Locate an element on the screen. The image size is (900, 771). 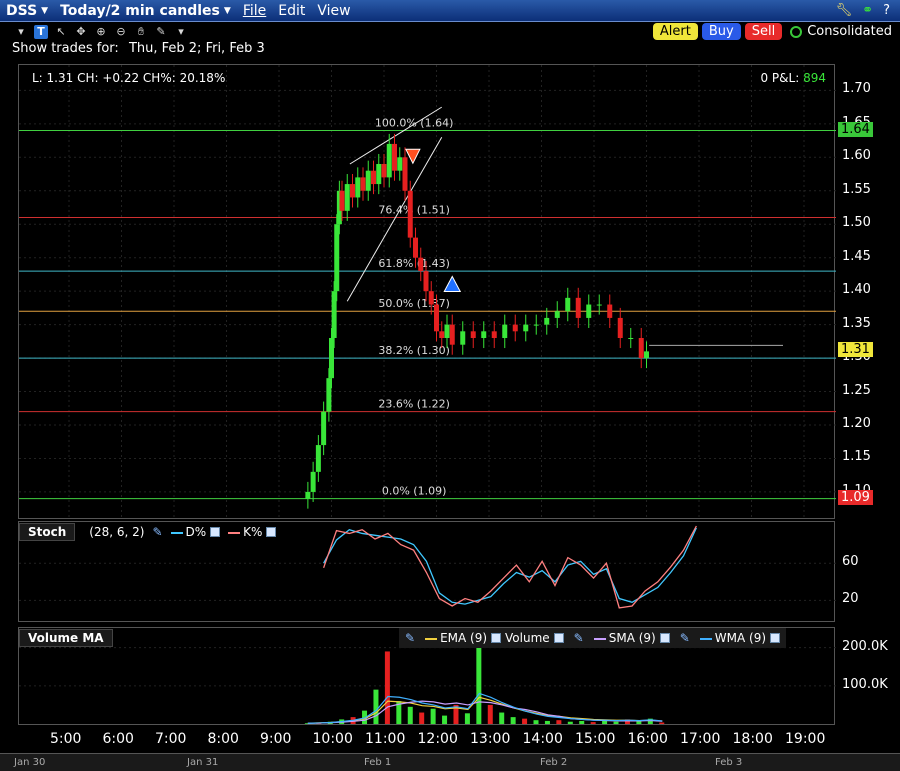
text-tool-button: T is located at coordinates (41, 31).